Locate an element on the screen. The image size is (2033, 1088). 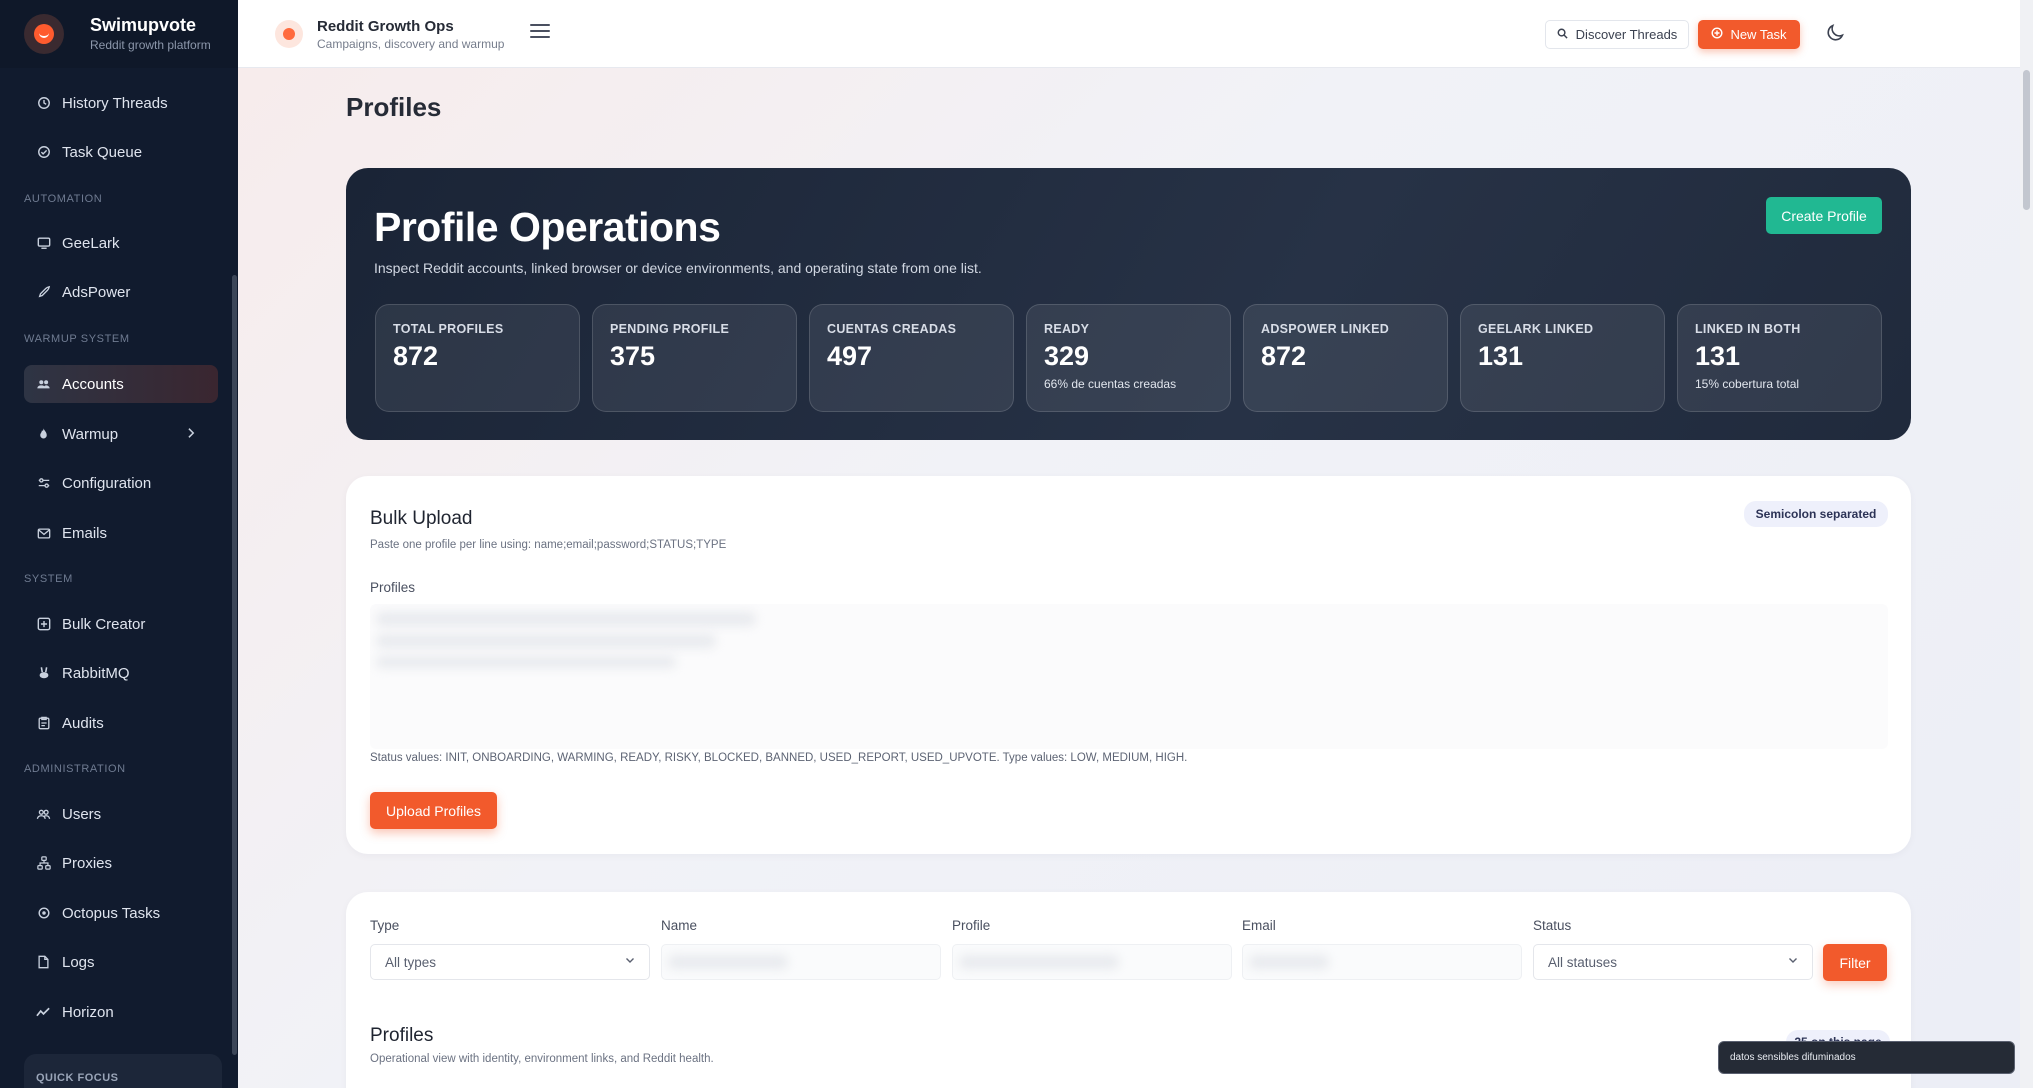
stat-label: GeeLark Linked is located at coordinates (1536, 329).